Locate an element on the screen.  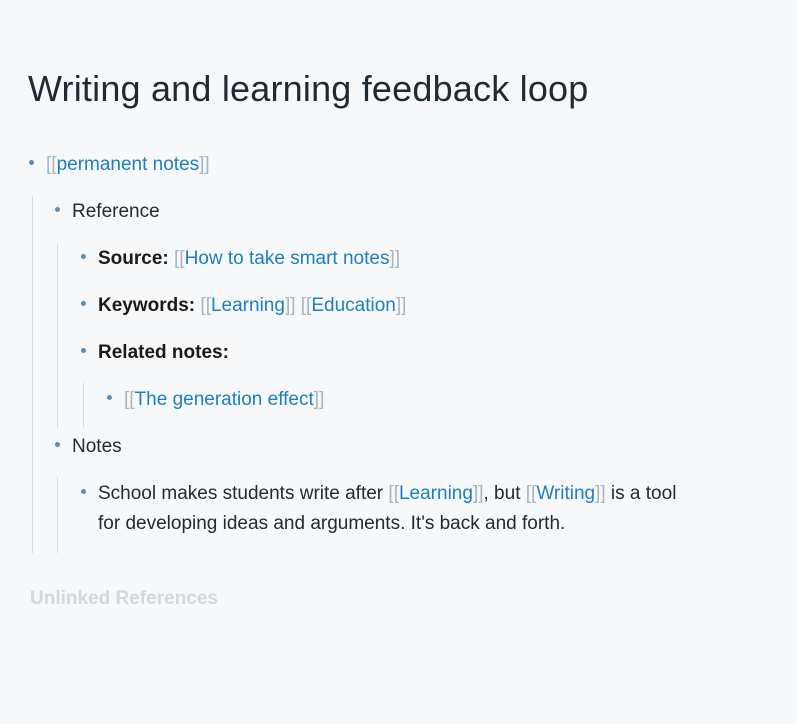
block-related-notes: Related notes: is located at coordinates (155, 353).